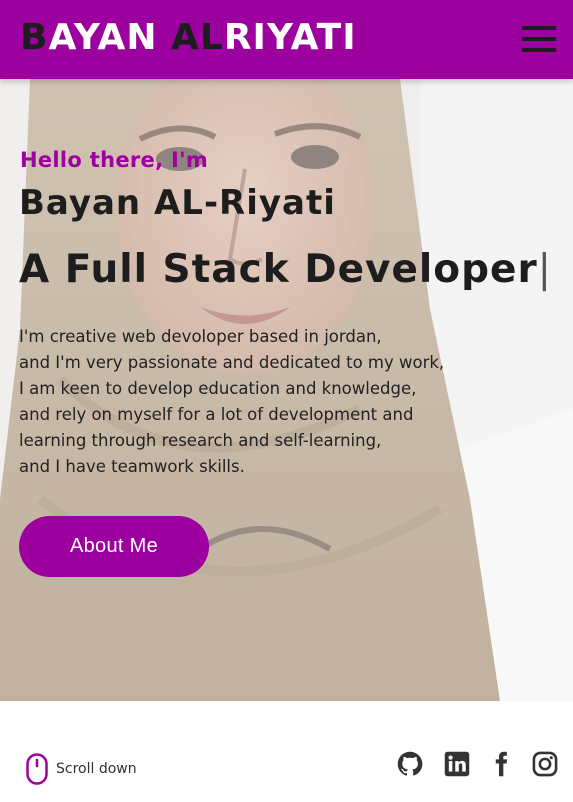 The image size is (573, 802). I want to click on instagram-icon, so click(545, 764).